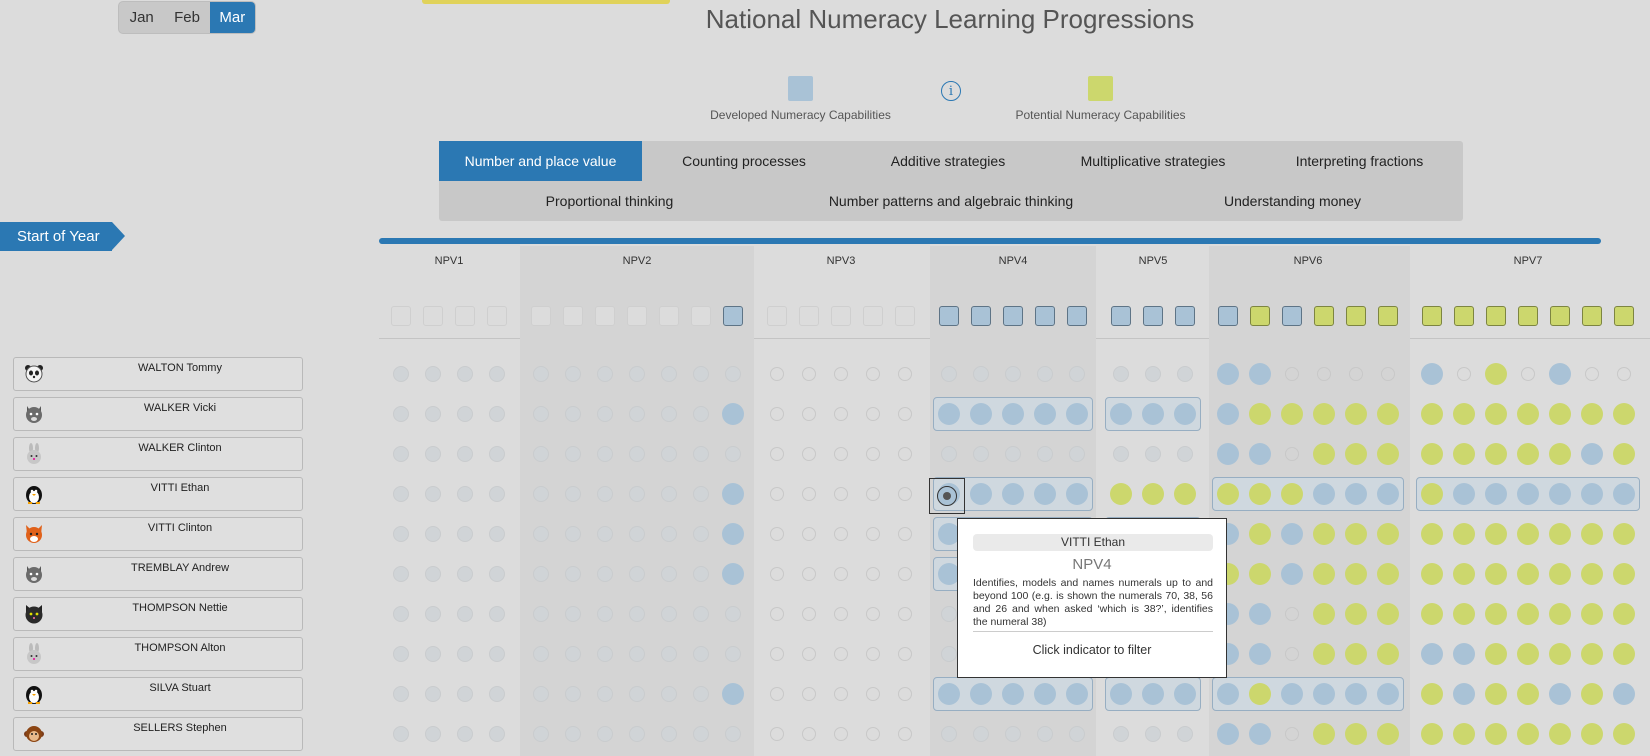 The height and width of the screenshot is (756, 1650). What do you see at coordinates (158, 414) in the screenshot?
I see `student-card: WALKER Vicki` at bounding box center [158, 414].